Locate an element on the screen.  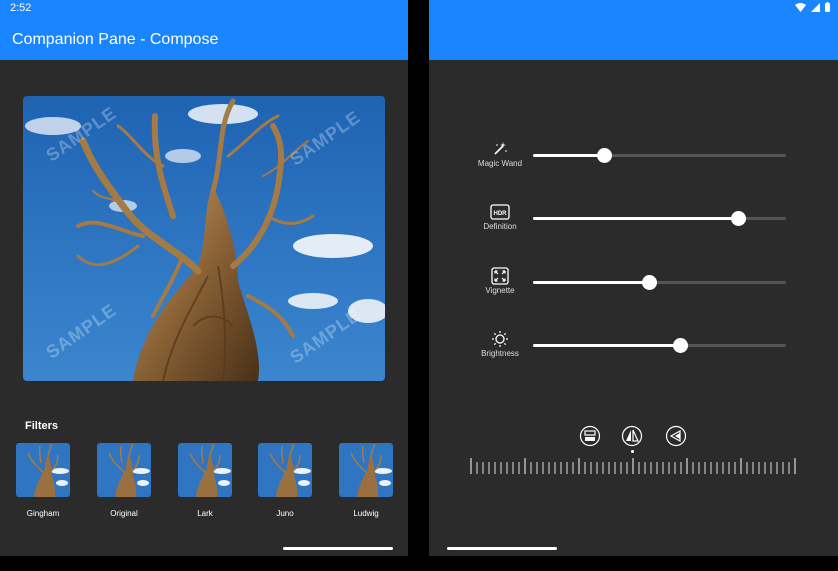
right-app-bar is located at coordinates (633, 30).